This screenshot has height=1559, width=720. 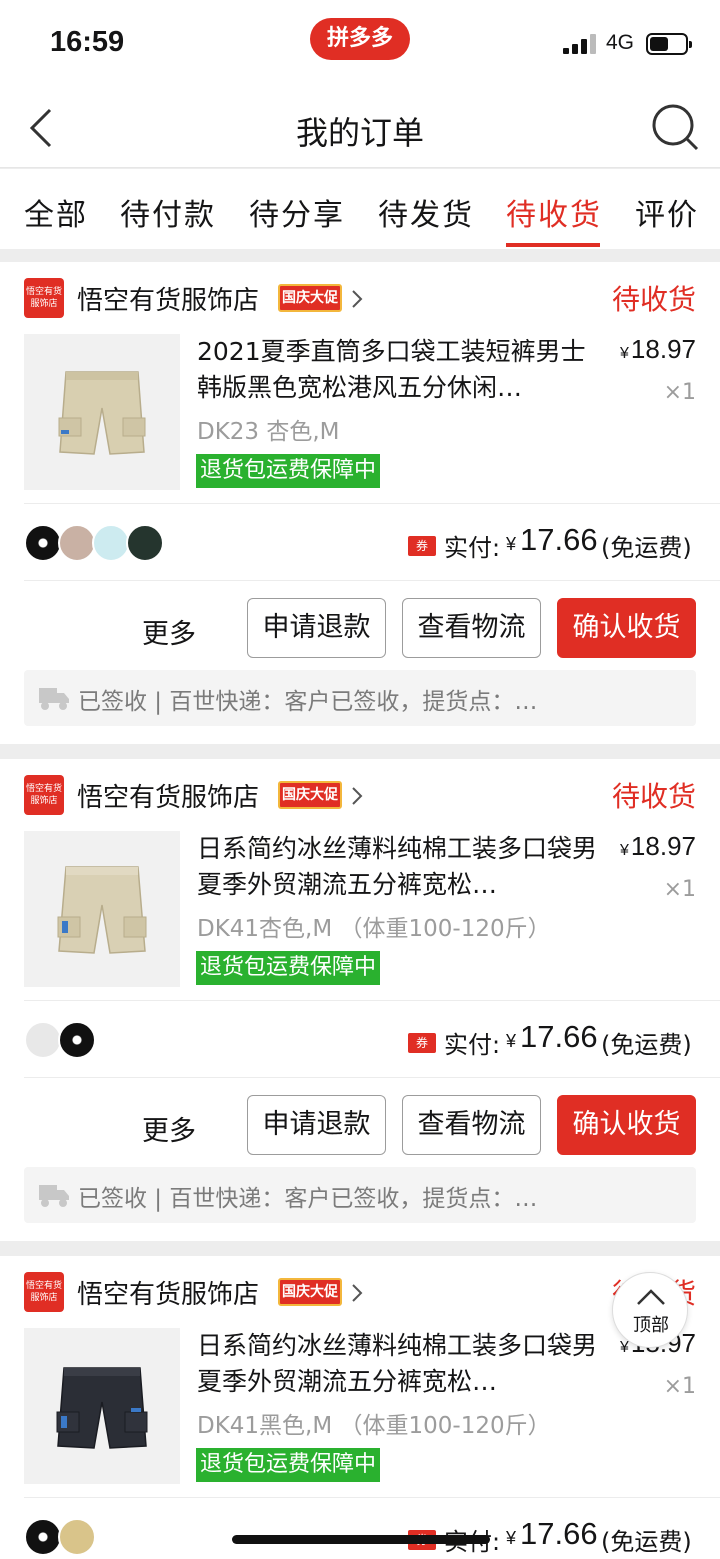 What do you see at coordinates (675, 127) in the screenshot?
I see `search-icon` at bounding box center [675, 127].